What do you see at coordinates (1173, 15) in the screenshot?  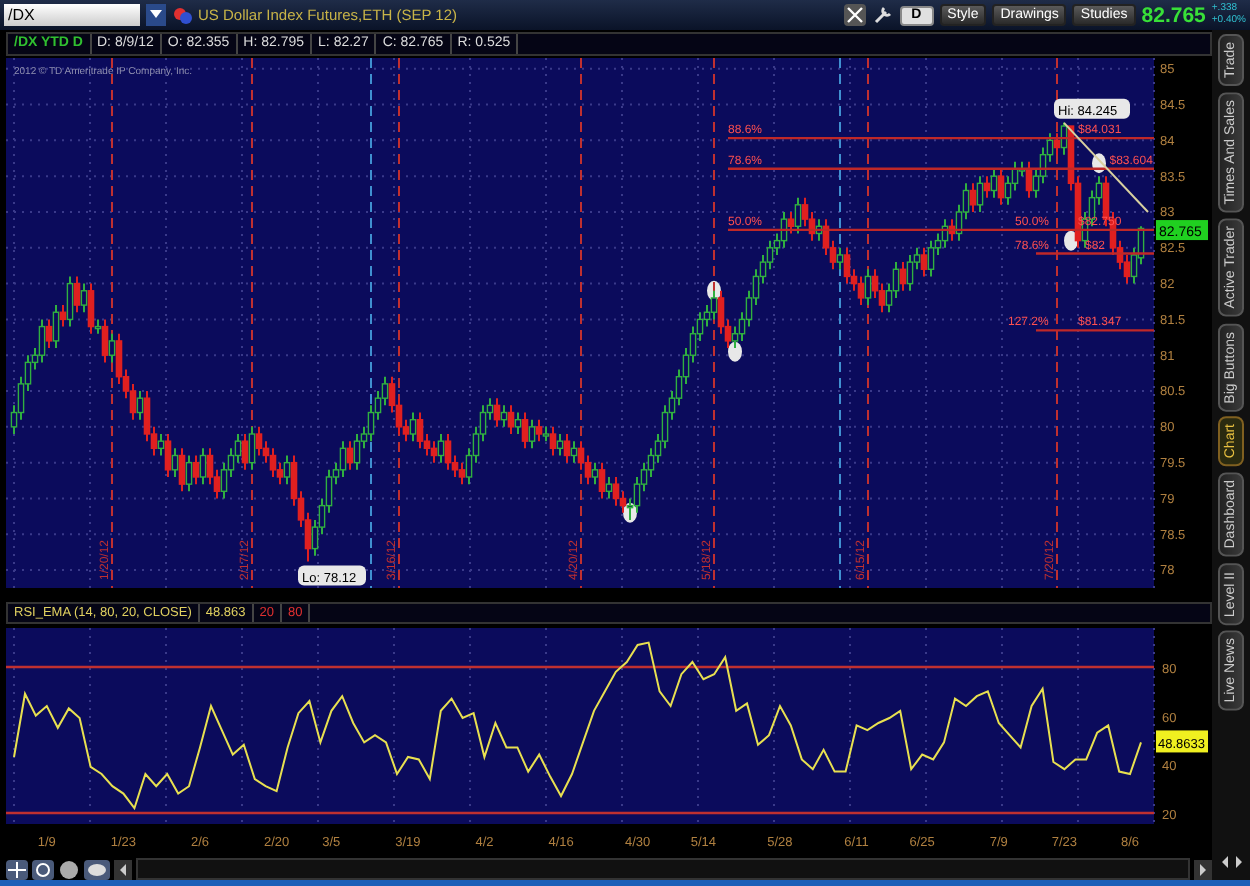 I see `last-price: 82.765` at bounding box center [1173, 15].